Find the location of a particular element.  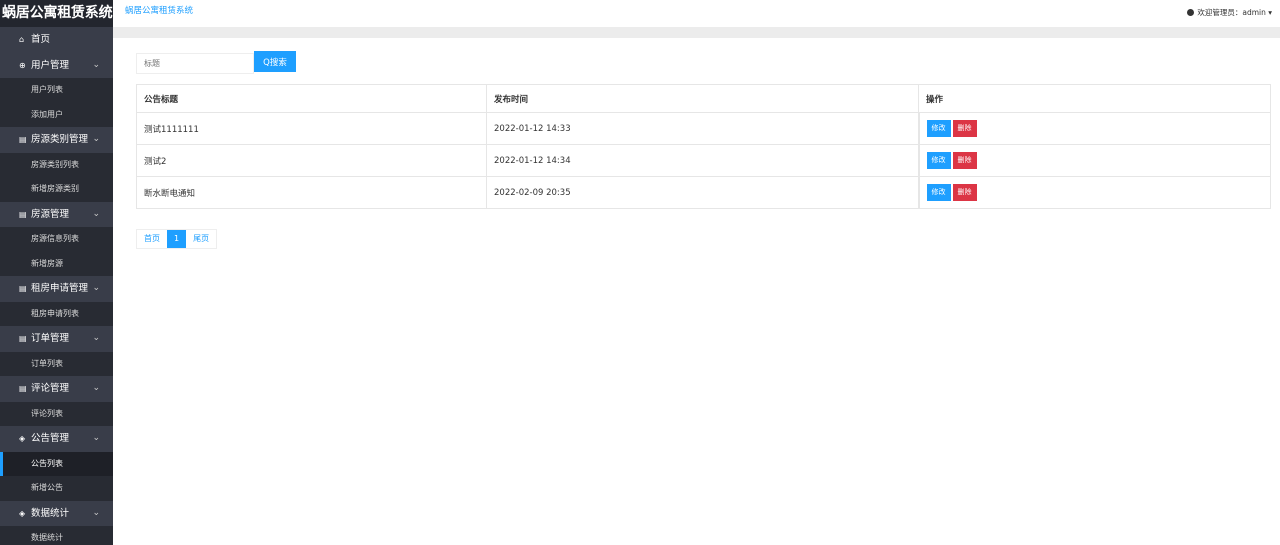

cell-time: 2022-01-12 14:34 is located at coordinates (703, 160).